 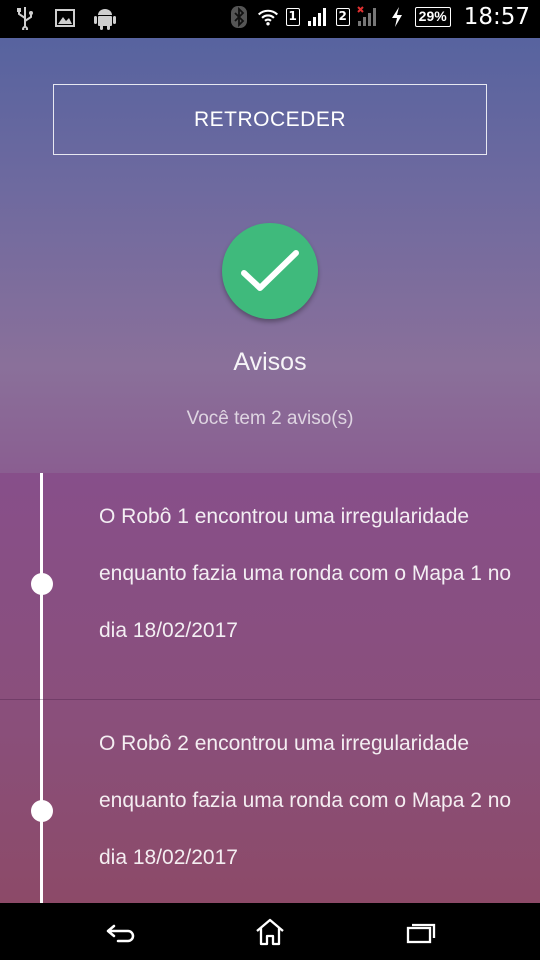 What do you see at coordinates (292, 17) in the screenshot?
I see `sim1-badge: 1` at bounding box center [292, 17].